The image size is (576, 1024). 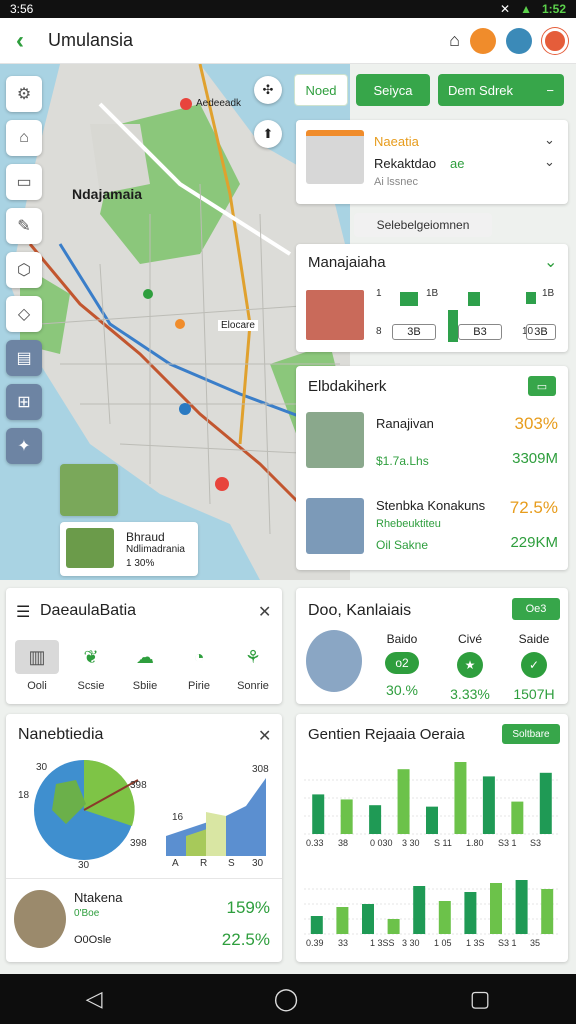 What do you see at coordinates (381, 843) in the screenshot?
I see `gentien-tick-label: 0 030` at bounding box center [381, 843].